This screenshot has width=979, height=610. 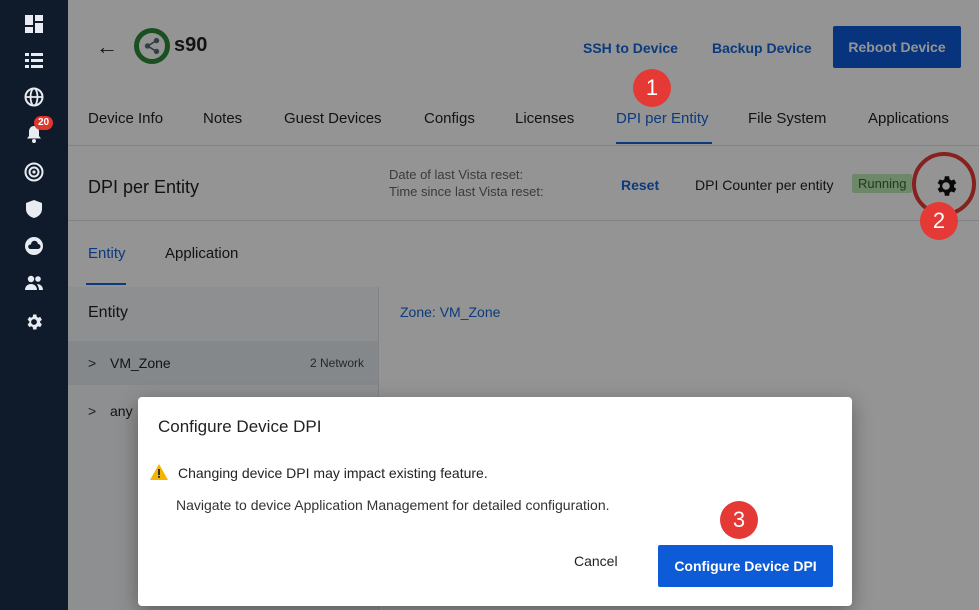 What do you see at coordinates (34, 246) in the screenshot?
I see `cloud-icon` at bounding box center [34, 246].